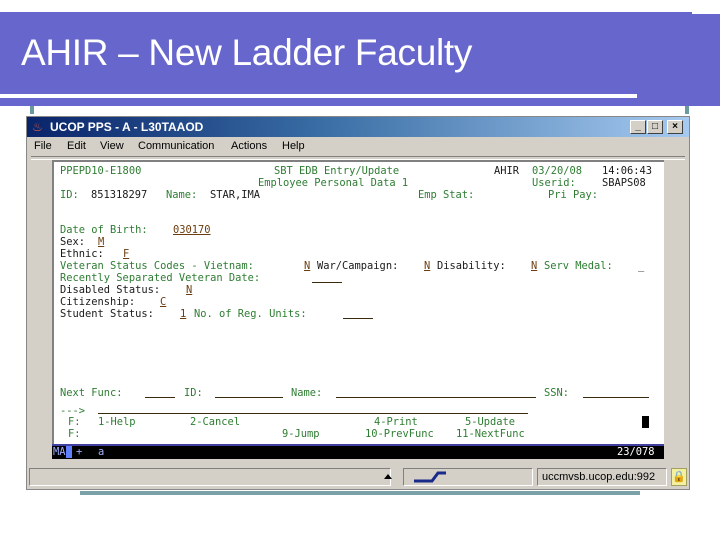  I want to click on emp-stat-label: Emp Stat:, so click(446, 195).